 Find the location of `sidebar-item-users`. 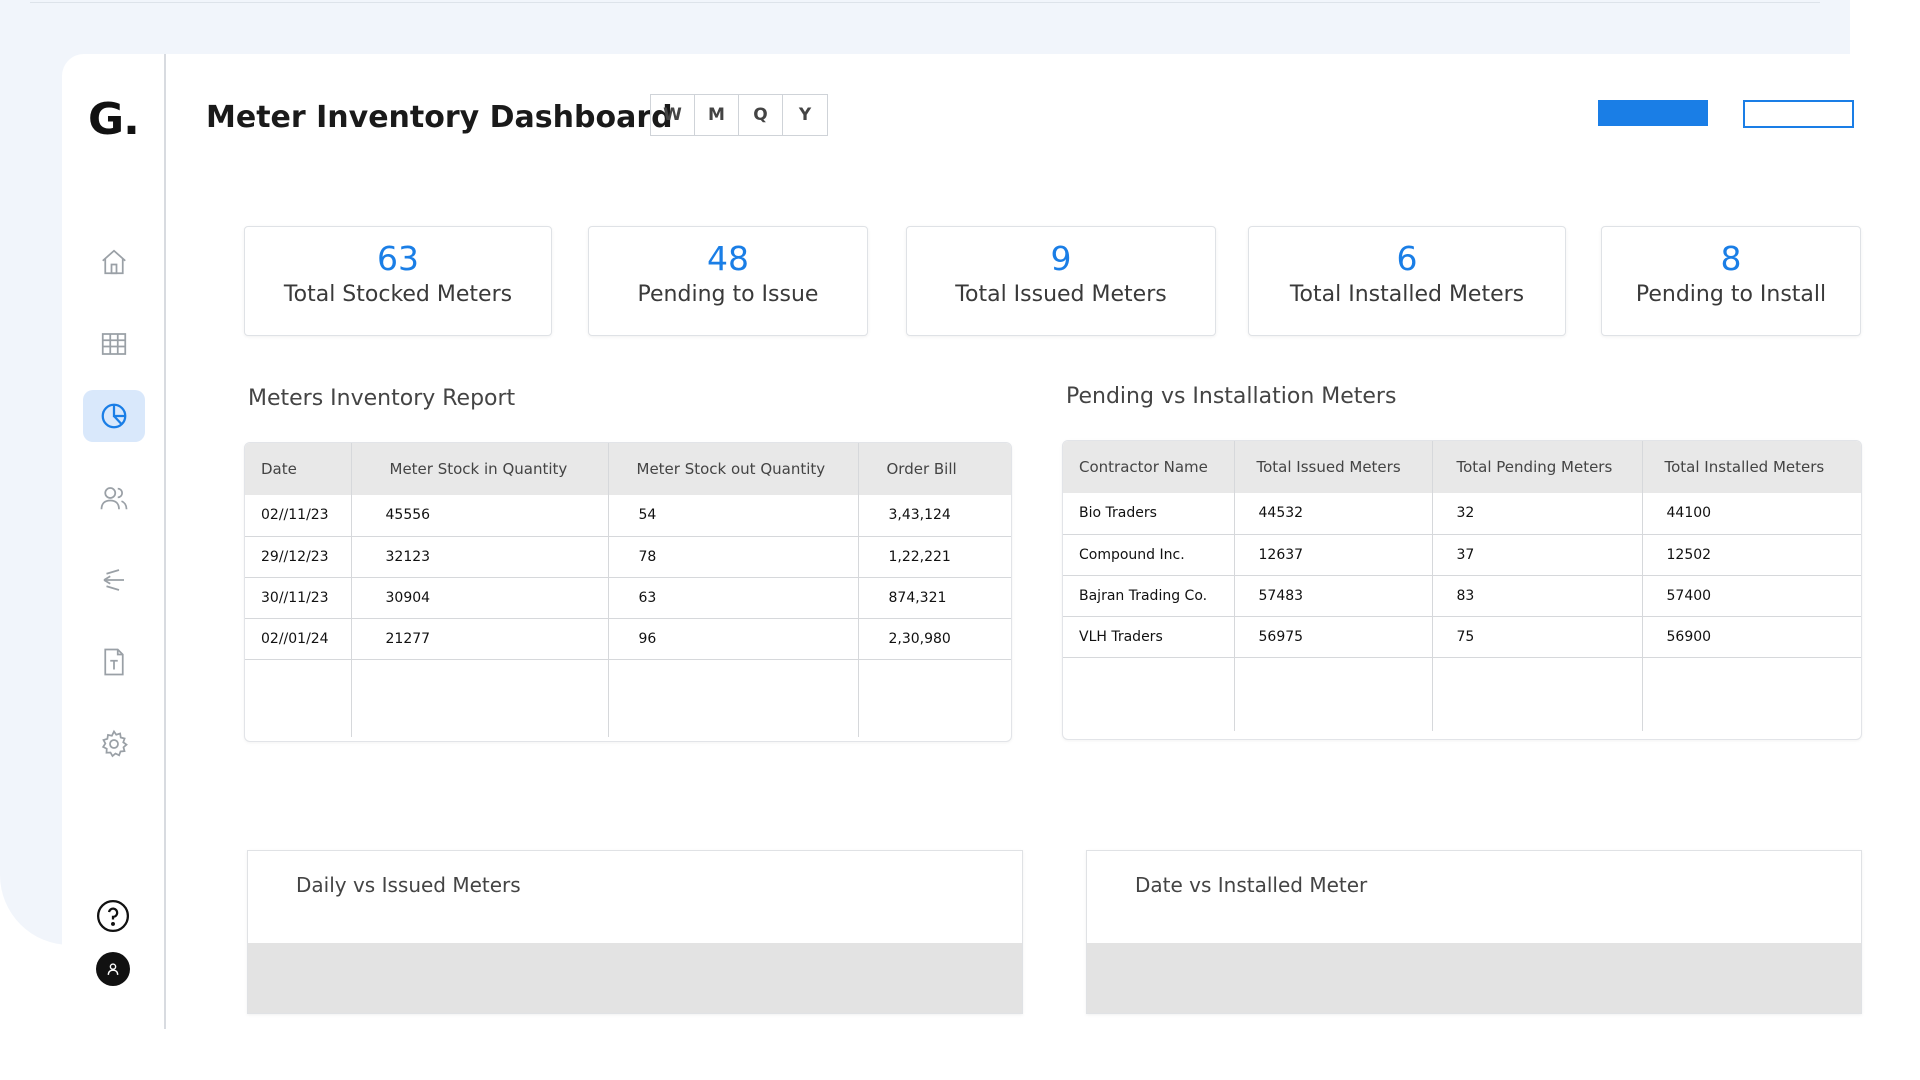

sidebar-item-users is located at coordinates (114, 498).